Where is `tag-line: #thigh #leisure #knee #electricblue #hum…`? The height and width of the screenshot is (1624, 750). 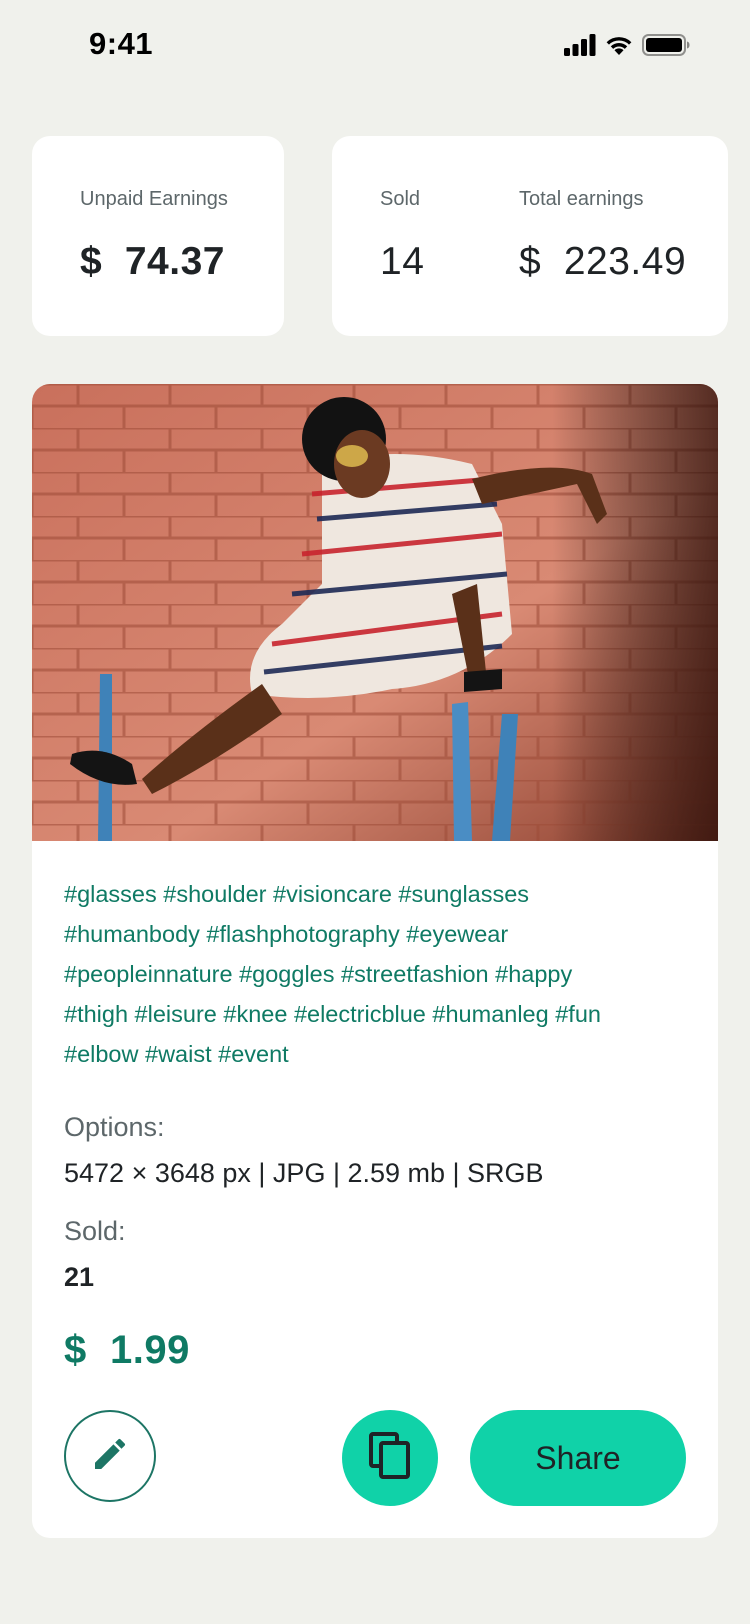 tag-line: #thigh #leisure #knee #electricblue #hum… is located at coordinates (379, 1014).